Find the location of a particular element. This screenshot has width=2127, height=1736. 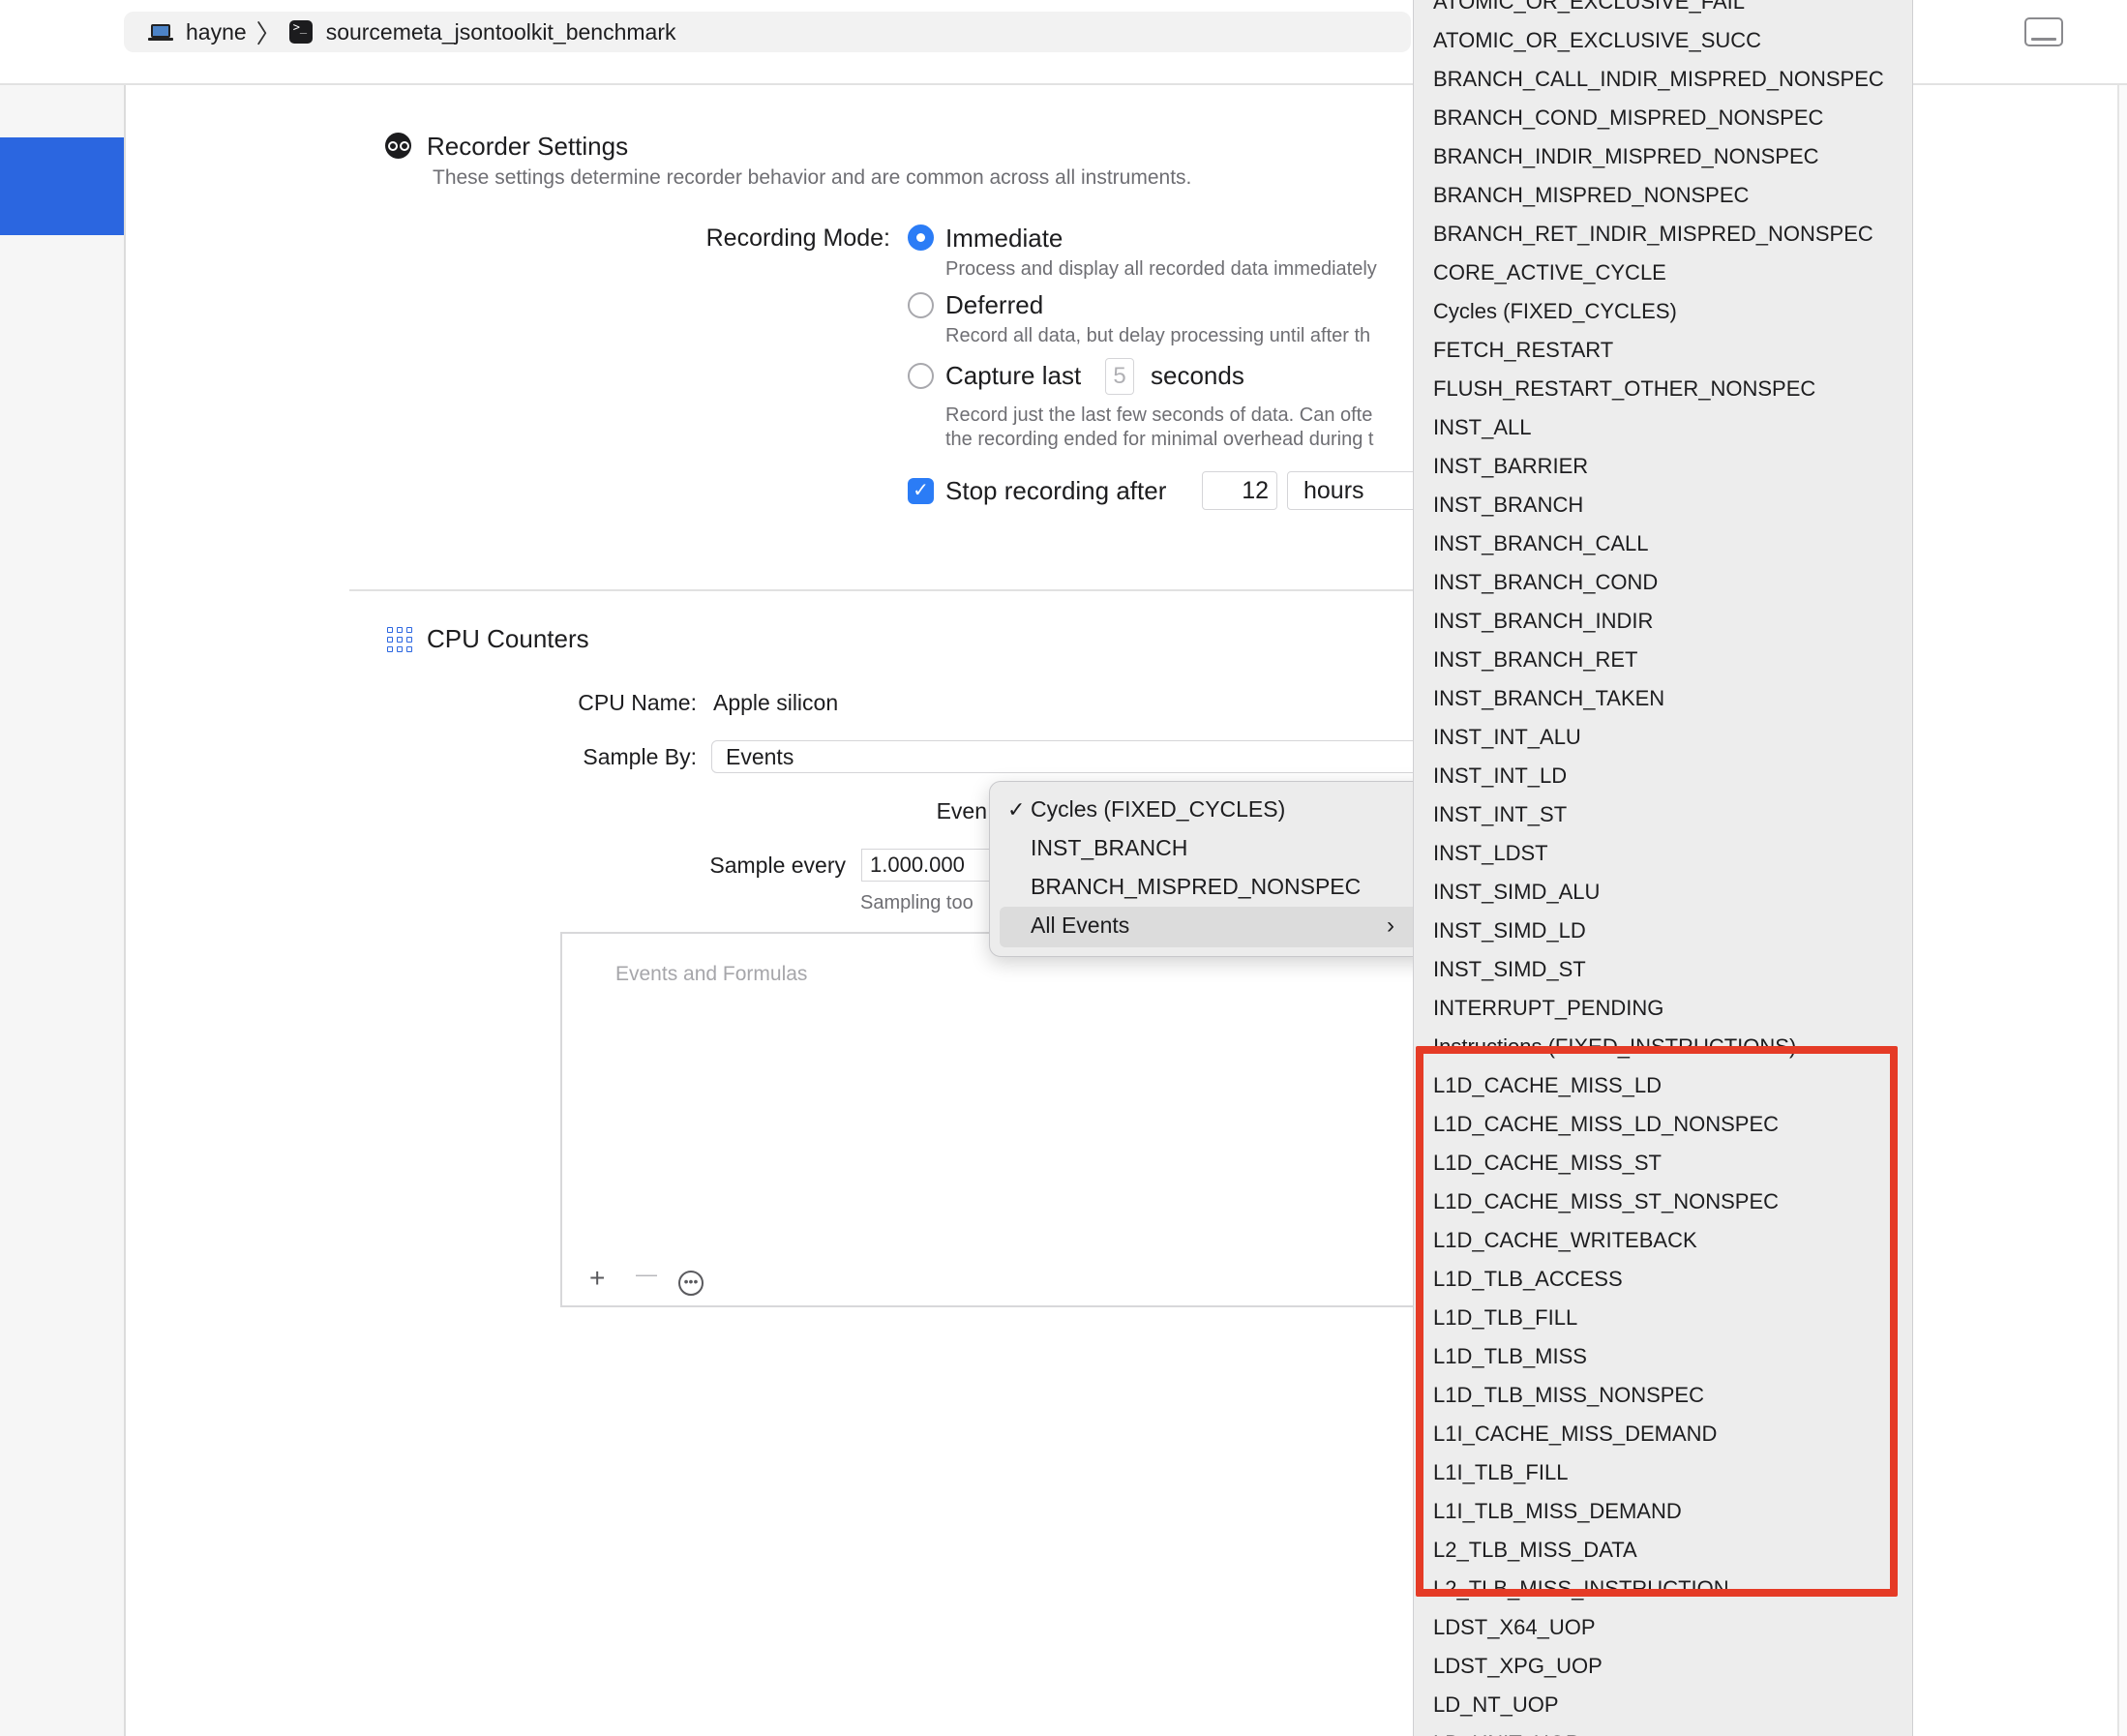

event-menu-item: LD_UNIT_UOP is located at coordinates (1663, 1730).